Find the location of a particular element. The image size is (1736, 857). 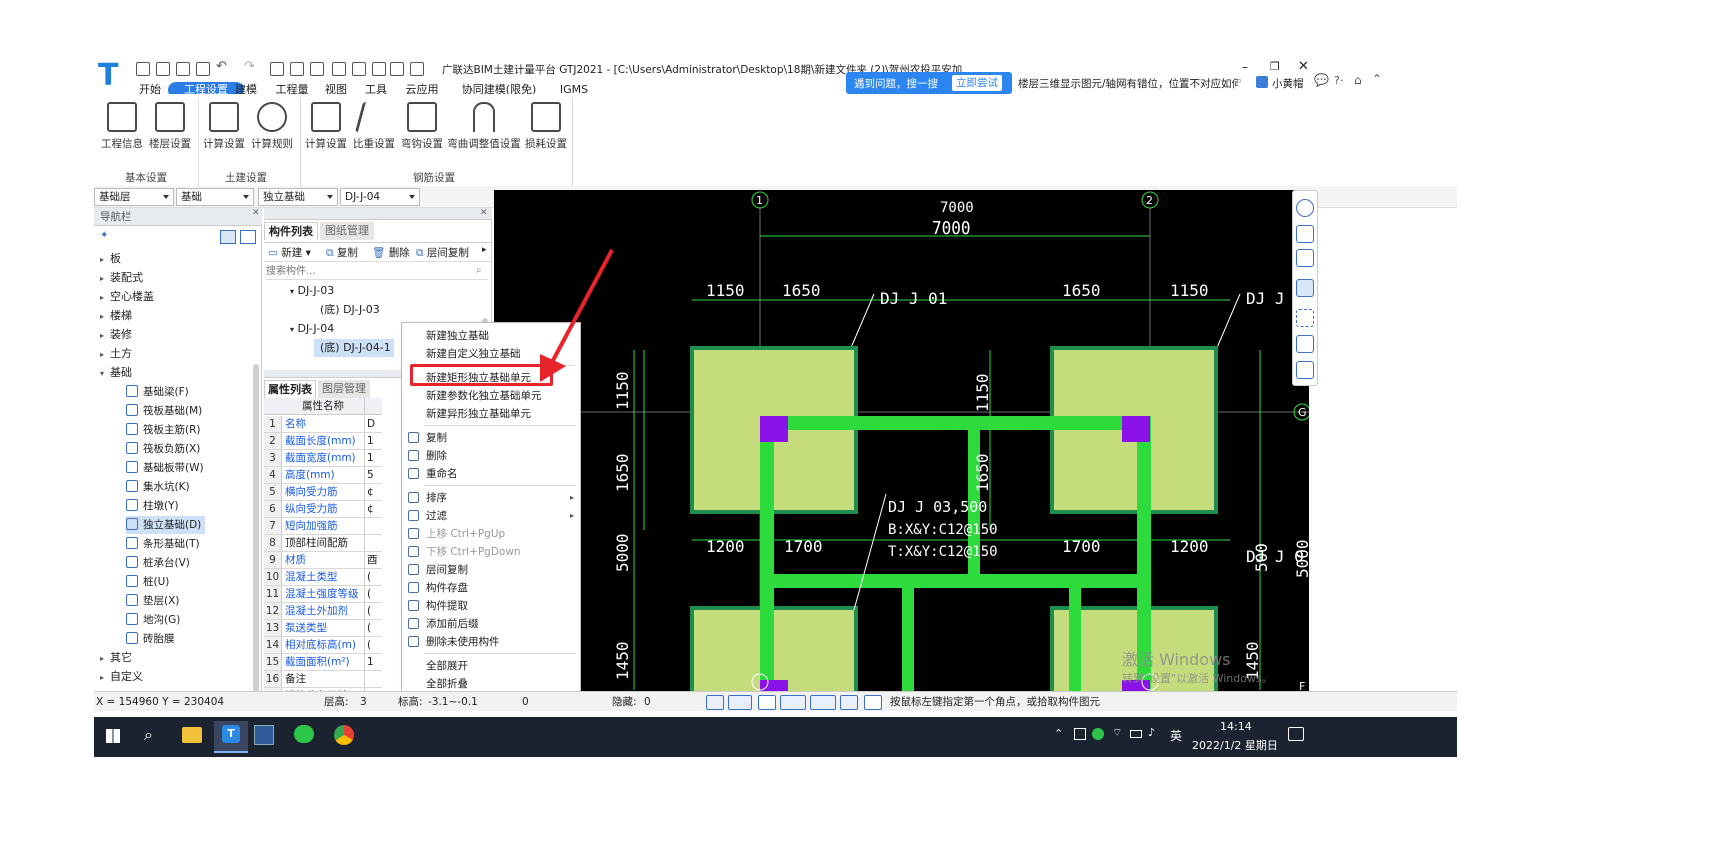

cross-icon is located at coordinates (767, 702).